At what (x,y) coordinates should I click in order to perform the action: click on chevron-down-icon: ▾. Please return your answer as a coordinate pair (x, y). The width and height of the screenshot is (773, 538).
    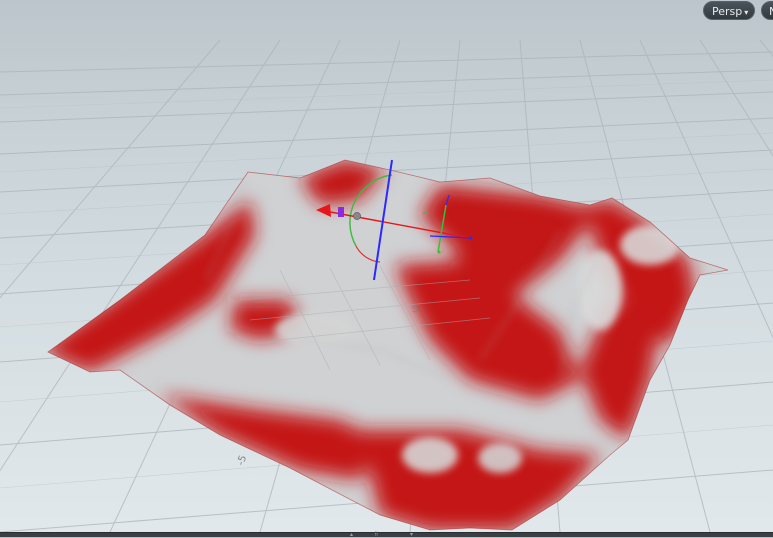
    Looking at the image, I should click on (746, 12).